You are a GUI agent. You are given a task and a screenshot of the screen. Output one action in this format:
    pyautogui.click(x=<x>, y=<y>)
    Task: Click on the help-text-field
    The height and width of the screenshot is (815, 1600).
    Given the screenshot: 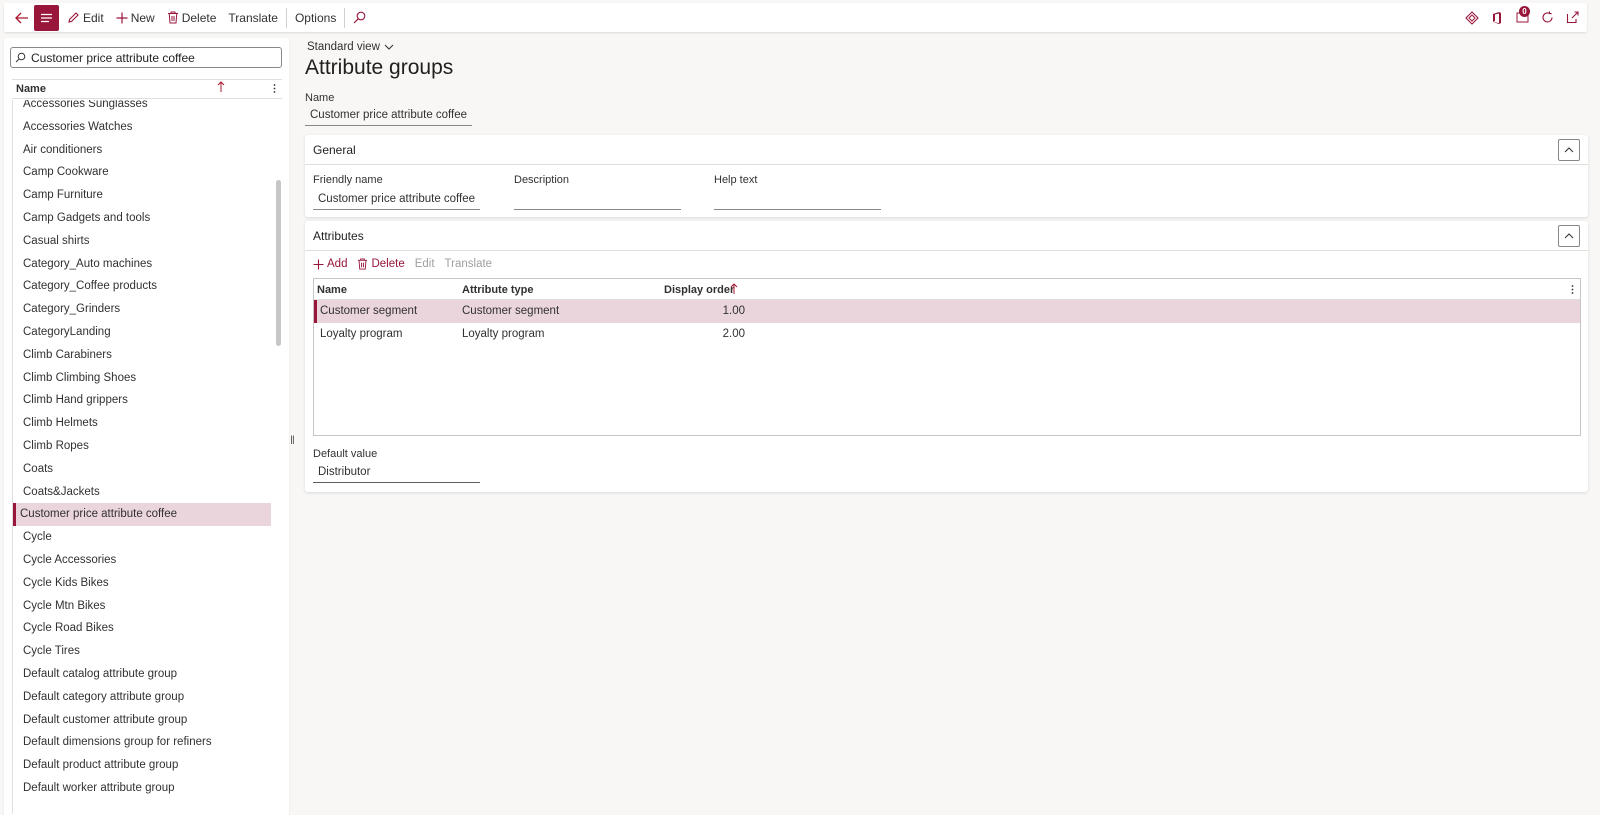 What is the action you would take?
    pyautogui.click(x=797, y=200)
    